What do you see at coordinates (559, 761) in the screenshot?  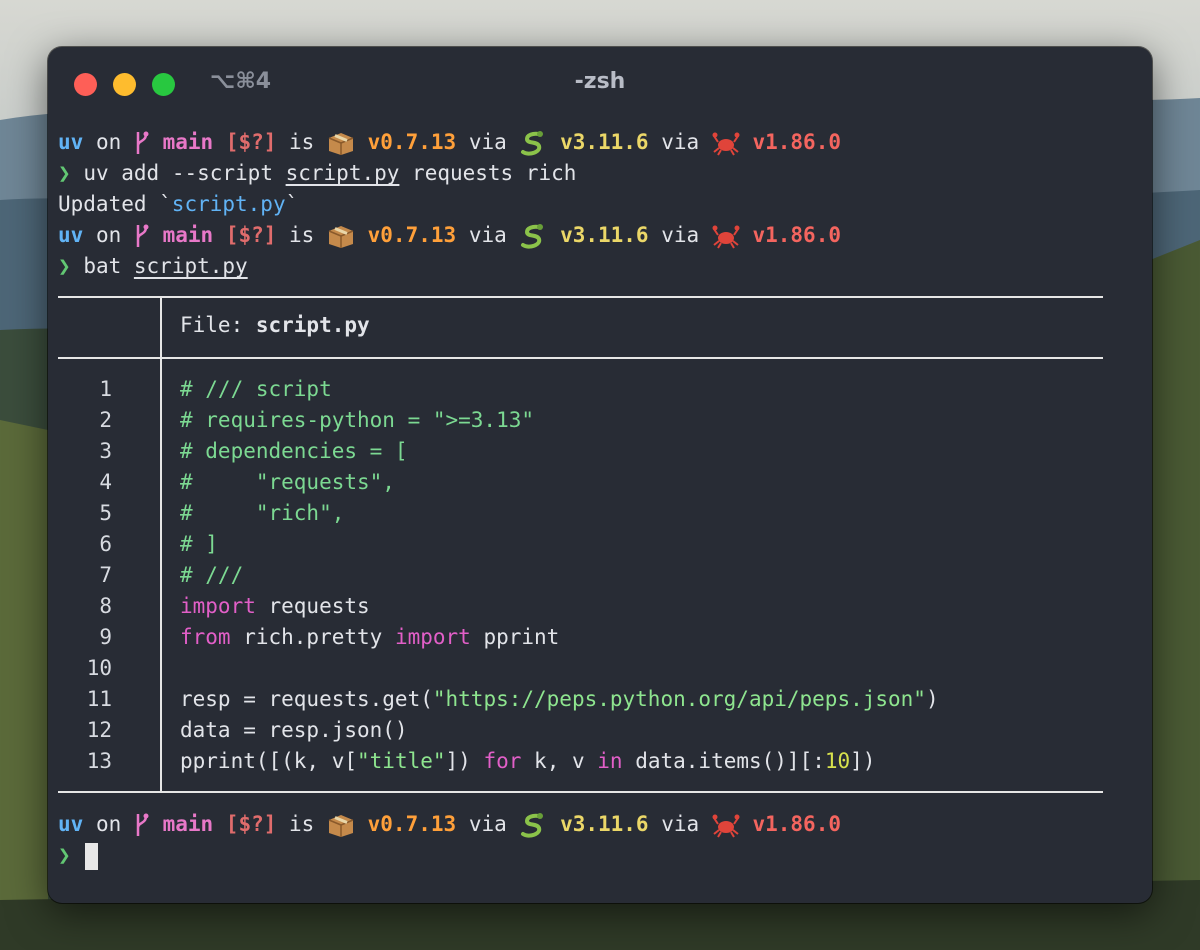 I see `code-token: k, v` at bounding box center [559, 761].